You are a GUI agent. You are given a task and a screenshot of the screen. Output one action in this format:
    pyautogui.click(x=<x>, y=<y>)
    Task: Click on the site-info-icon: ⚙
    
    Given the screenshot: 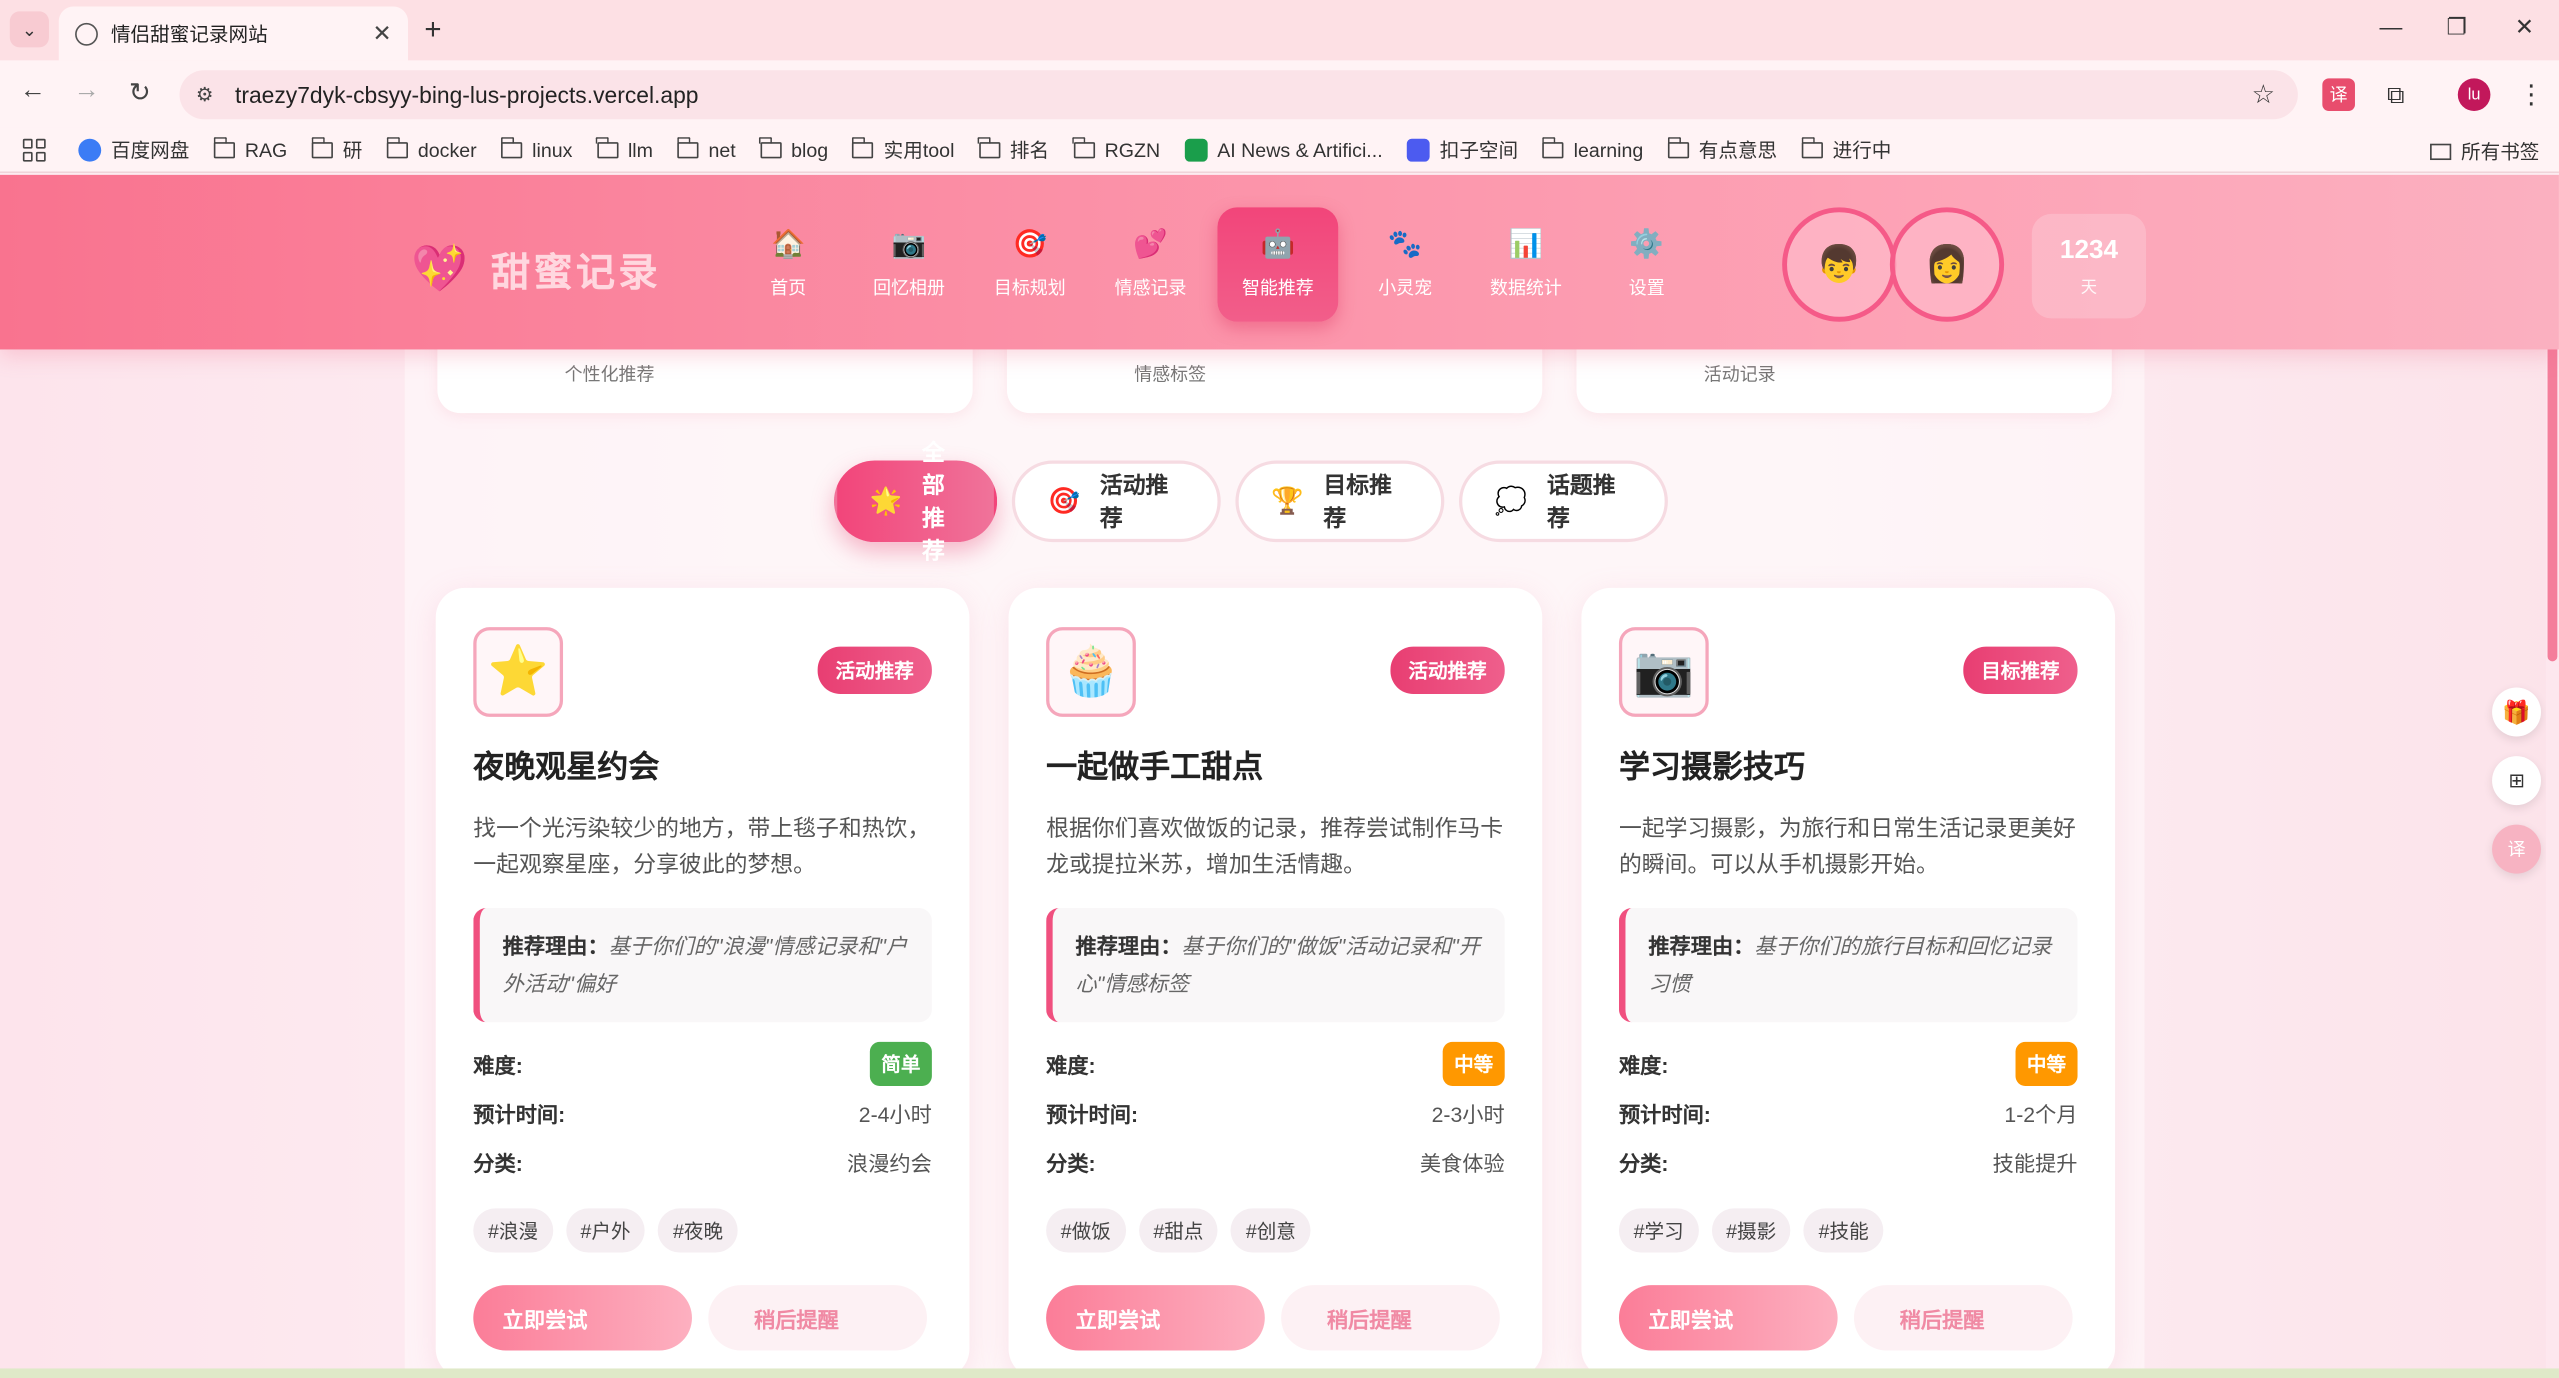 What is the action you would take?
    pyautogui.click(x=207, y=94)
    